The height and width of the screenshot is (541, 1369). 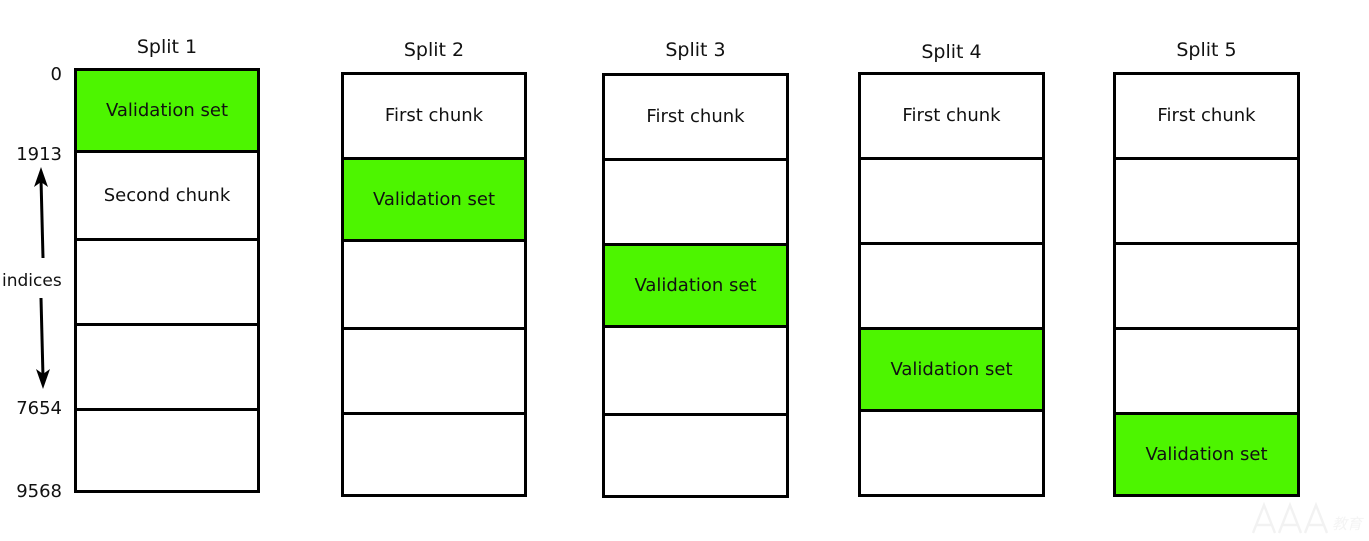 I want to click on index-tick-1913: 1913, so click(x=39, y=154).